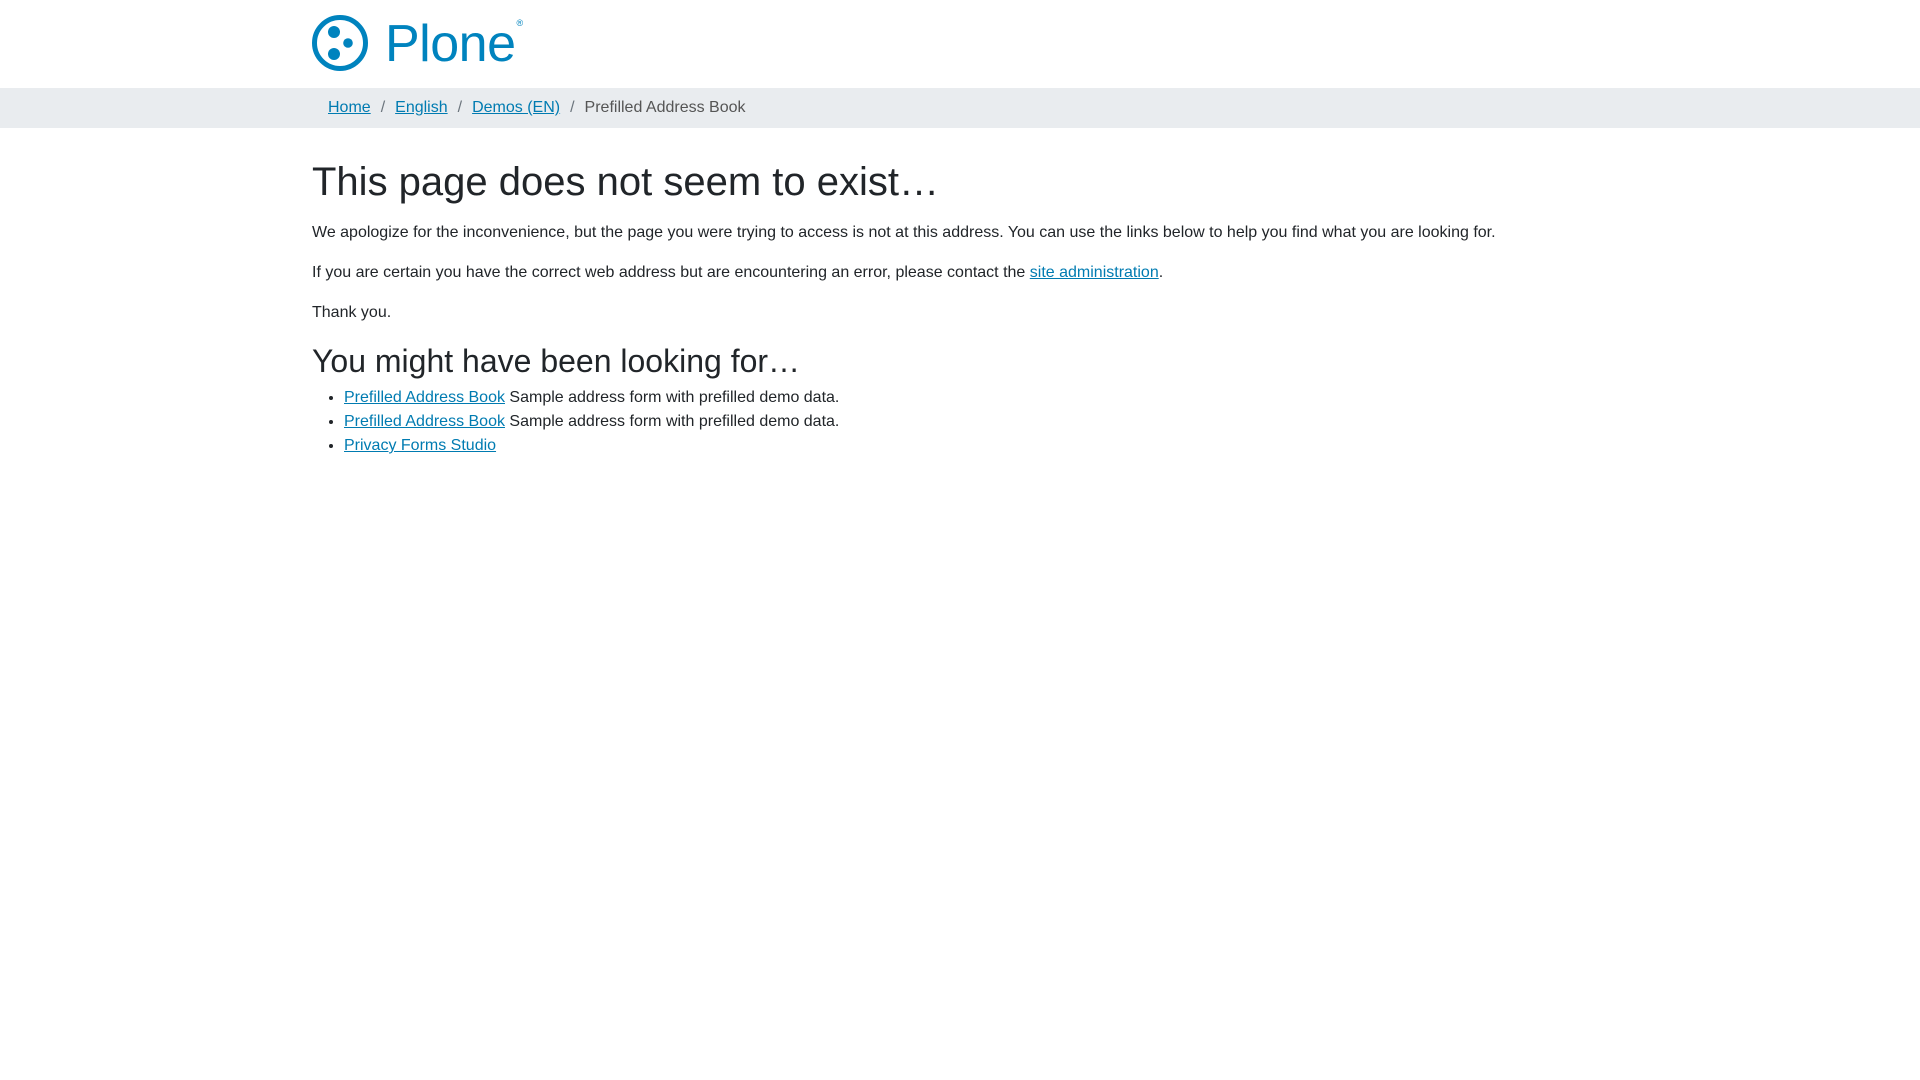 The height and width of the screenshot is (1080, 1920). What do you see at coordinates (349, 108) in the screenshot?
I see `breadcrumb-home: Home` at bounding box center [349, 108].